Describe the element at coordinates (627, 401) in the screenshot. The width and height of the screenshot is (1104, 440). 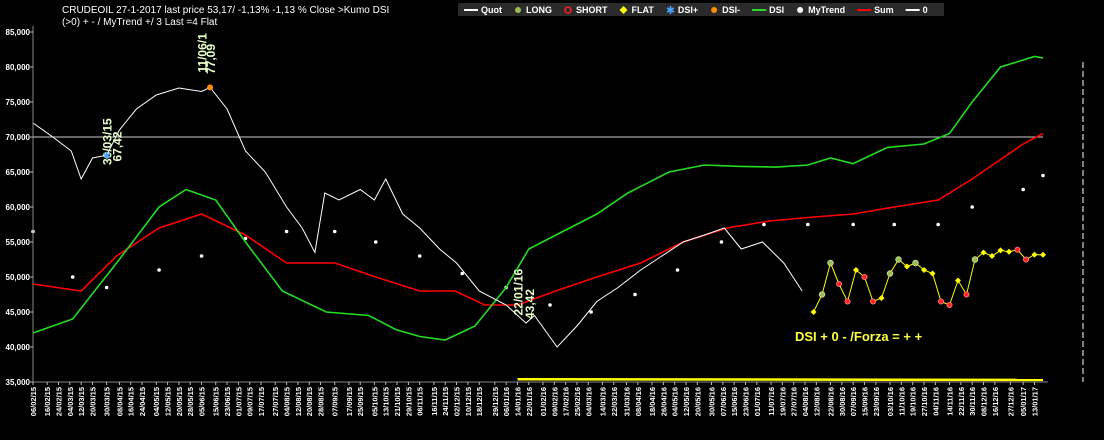
I see `x-tick-label: 31/03/16` at that location.